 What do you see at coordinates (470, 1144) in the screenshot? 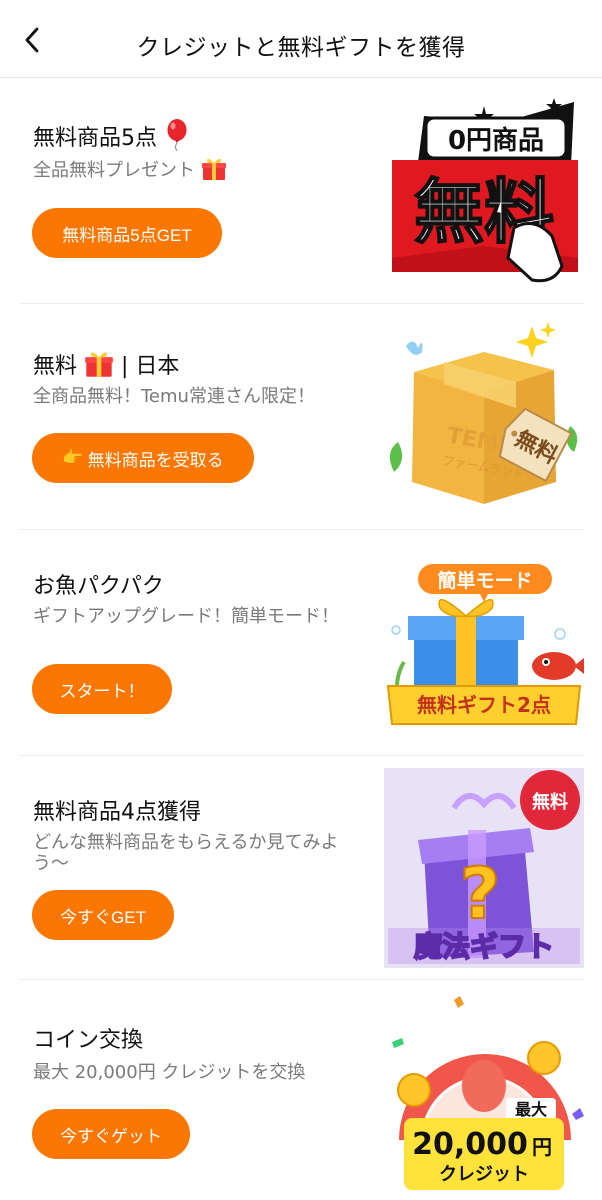
I see `amount-text: 20,000` at bounding box center [470, 1144].